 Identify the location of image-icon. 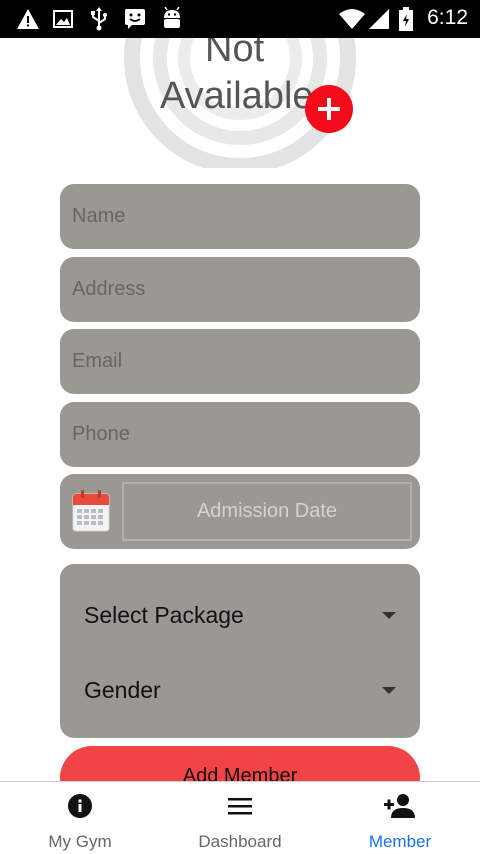
(63, 19).